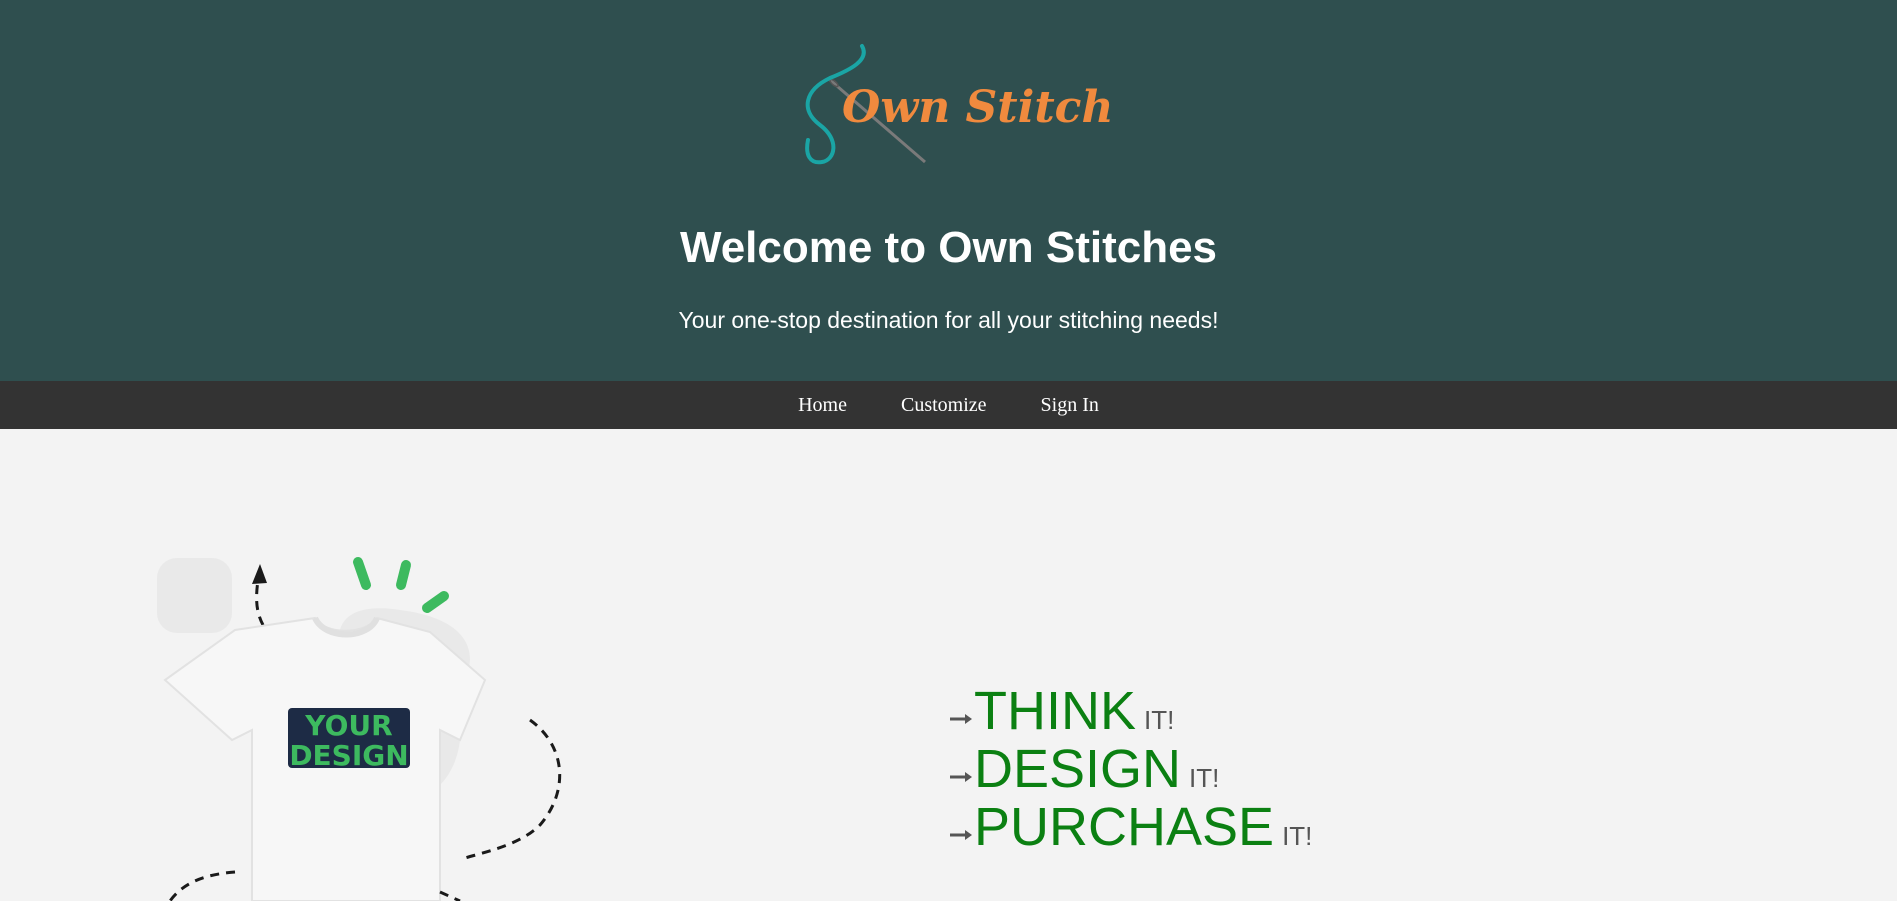  What do you see at coordinates (1078, 769) in the screenshot?
I see `step-word: DESIGN` at bounding box center [1078, 769].